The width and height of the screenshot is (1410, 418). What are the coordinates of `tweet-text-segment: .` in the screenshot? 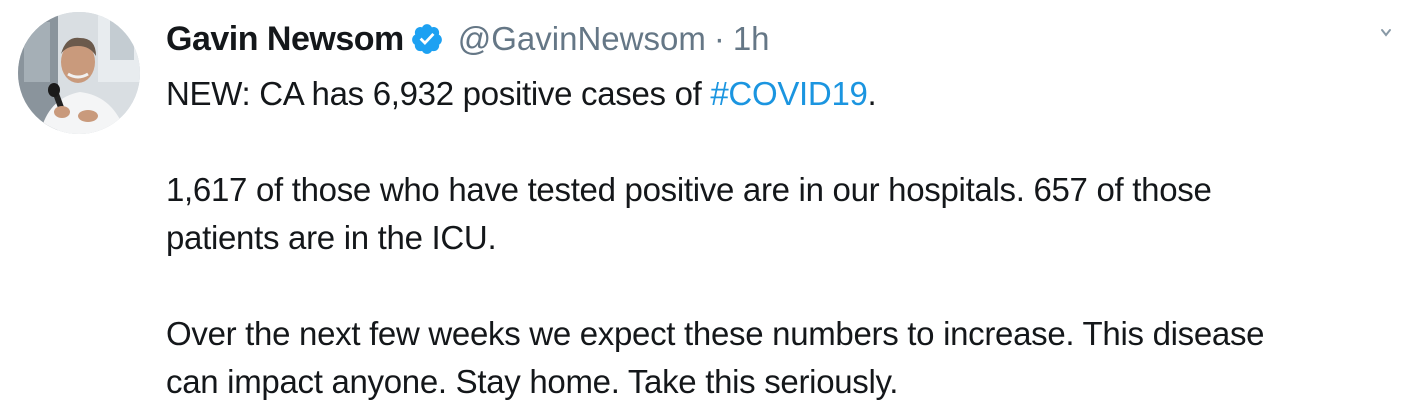 It's located at (872, 93).